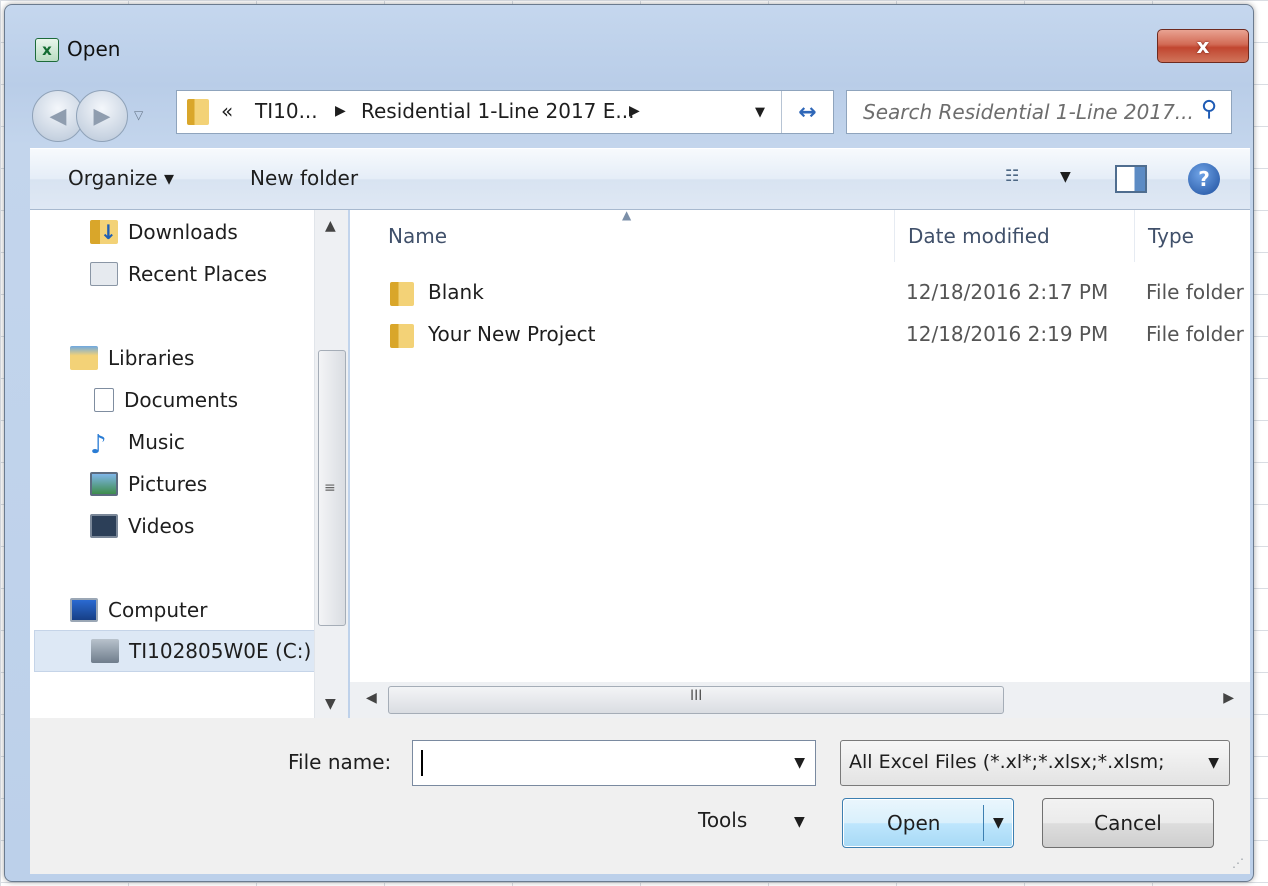 The width and height of the screenshot is (1268, 886). I want to click on sidebar-item-label: TI102805W0E (C:), so click(220, 651).